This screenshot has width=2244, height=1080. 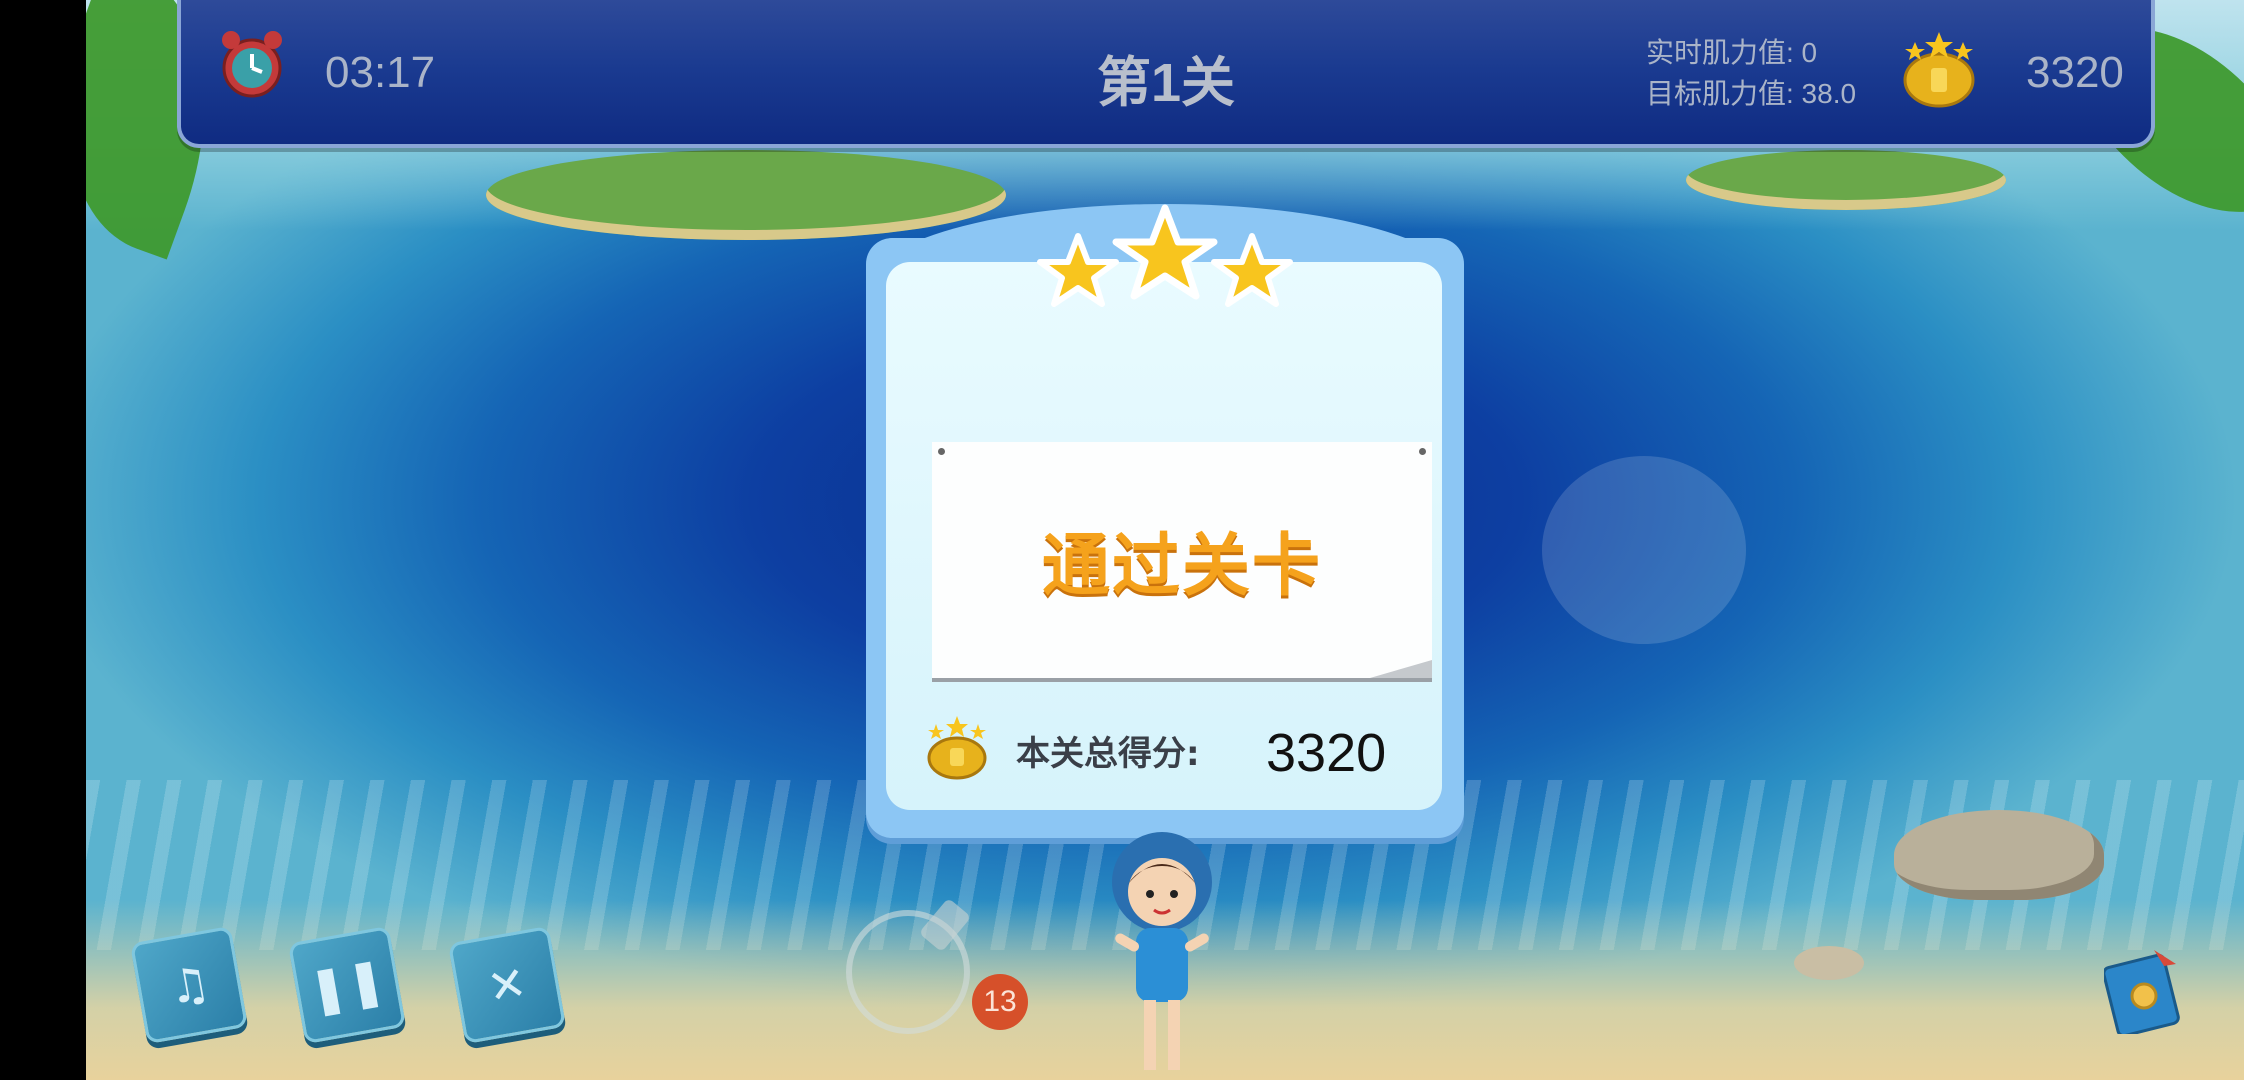 I want to click on level-passed-title: 通过关卡, so click(x=1181, y=566).